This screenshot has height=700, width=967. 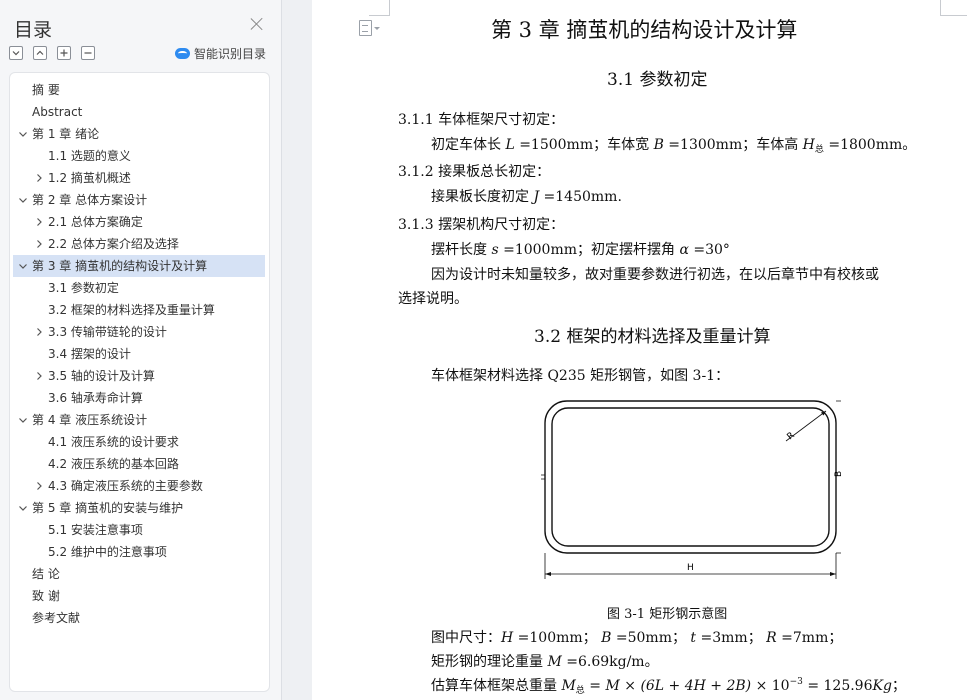 I want to click on toc-item-label: 第 5 章 摘茧机的安装与维护, so click(x=108, y=508).